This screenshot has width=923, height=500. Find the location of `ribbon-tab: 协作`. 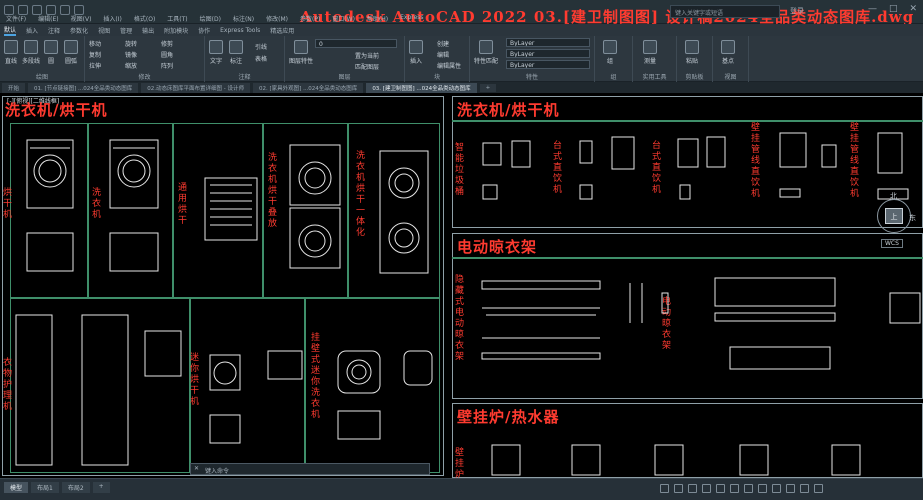

ribbon-tab: 协作 is located at coordinates (204, 30).